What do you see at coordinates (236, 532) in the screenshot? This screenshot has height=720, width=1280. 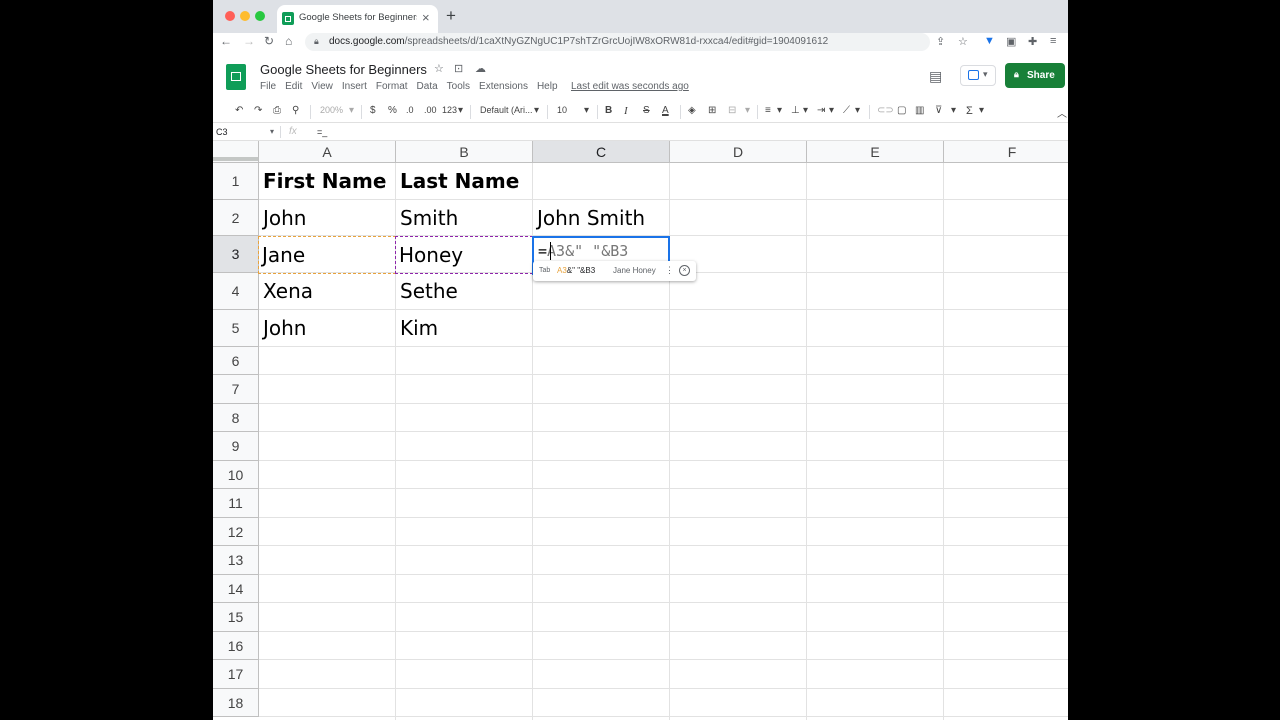 I see `row-header-12: 12` at bounding box center [236, 532].